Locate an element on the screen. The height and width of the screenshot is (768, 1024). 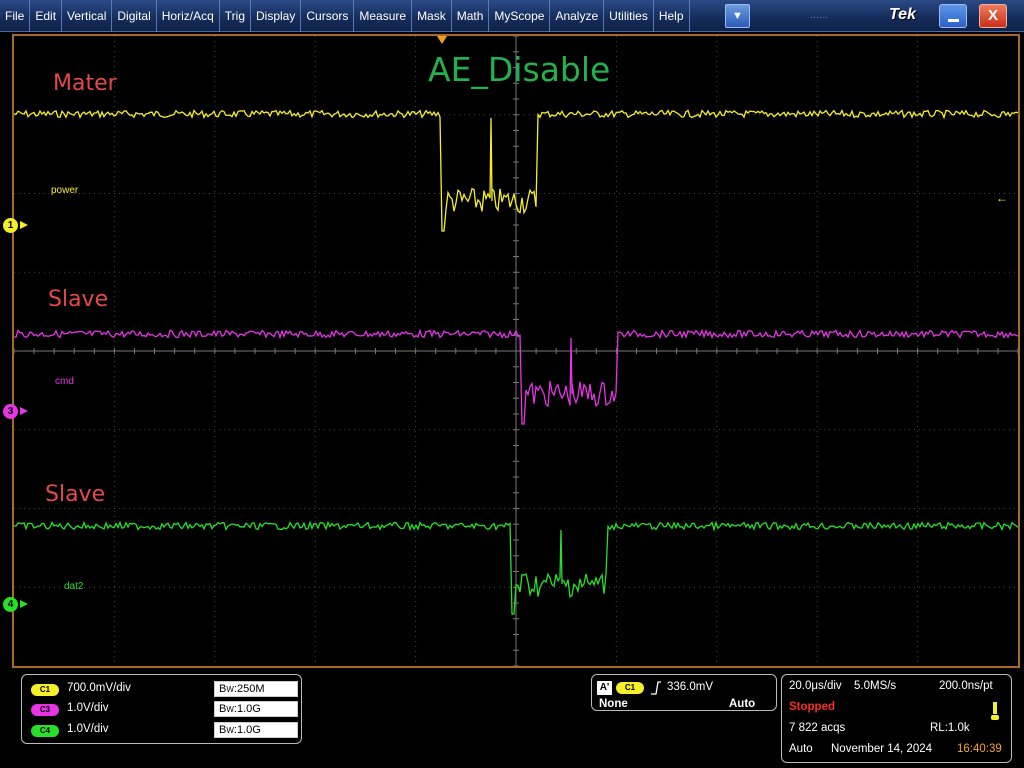
menu-analyze: Analyze is located at coordinates (577, 16).